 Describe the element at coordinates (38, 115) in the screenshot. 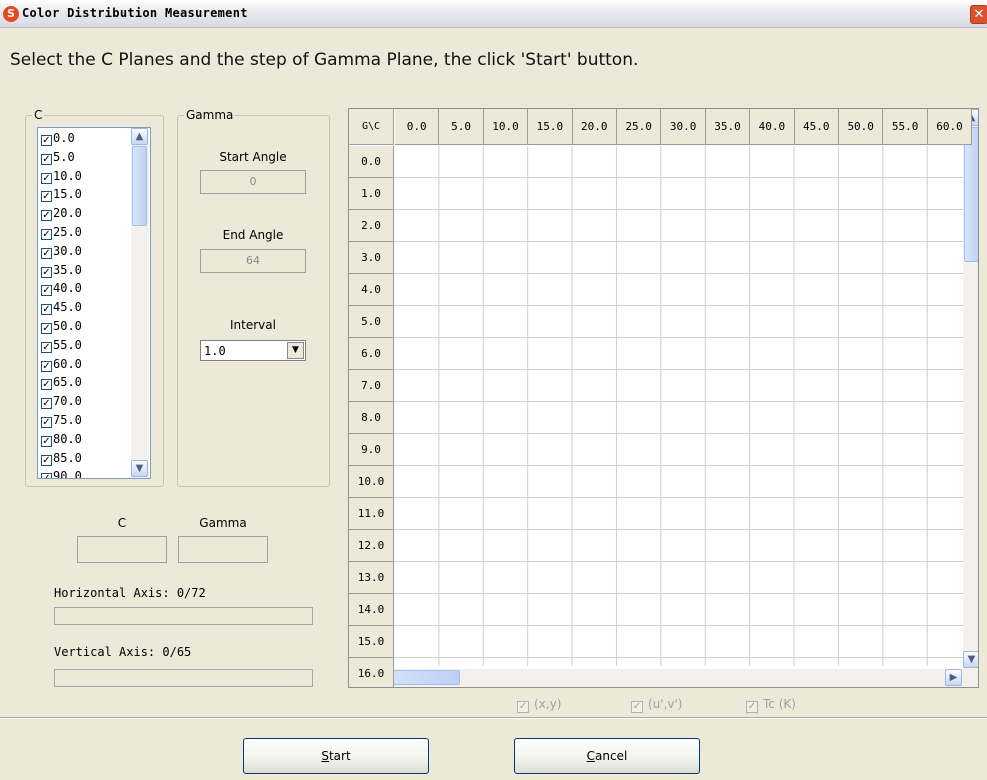

I see `c-group-label: C` at that location.